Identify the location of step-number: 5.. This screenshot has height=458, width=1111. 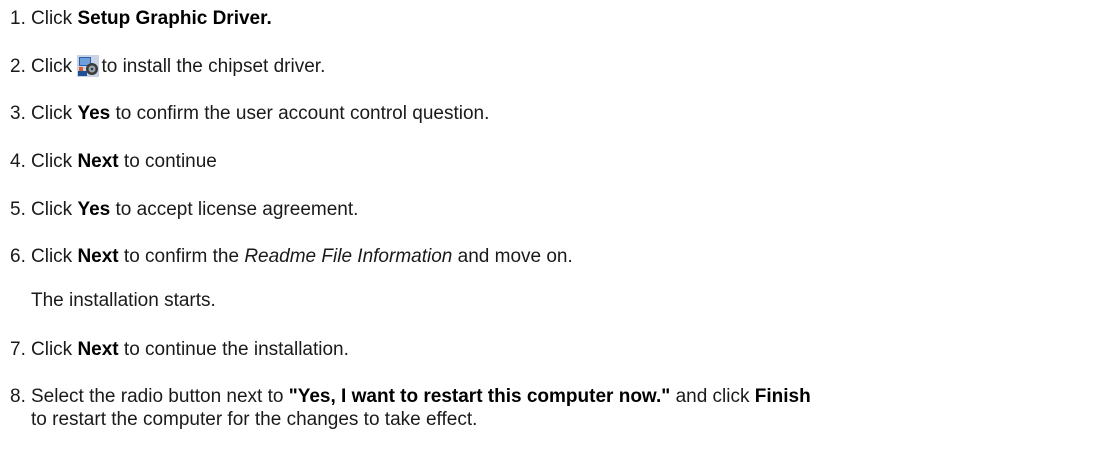
(18, 209).